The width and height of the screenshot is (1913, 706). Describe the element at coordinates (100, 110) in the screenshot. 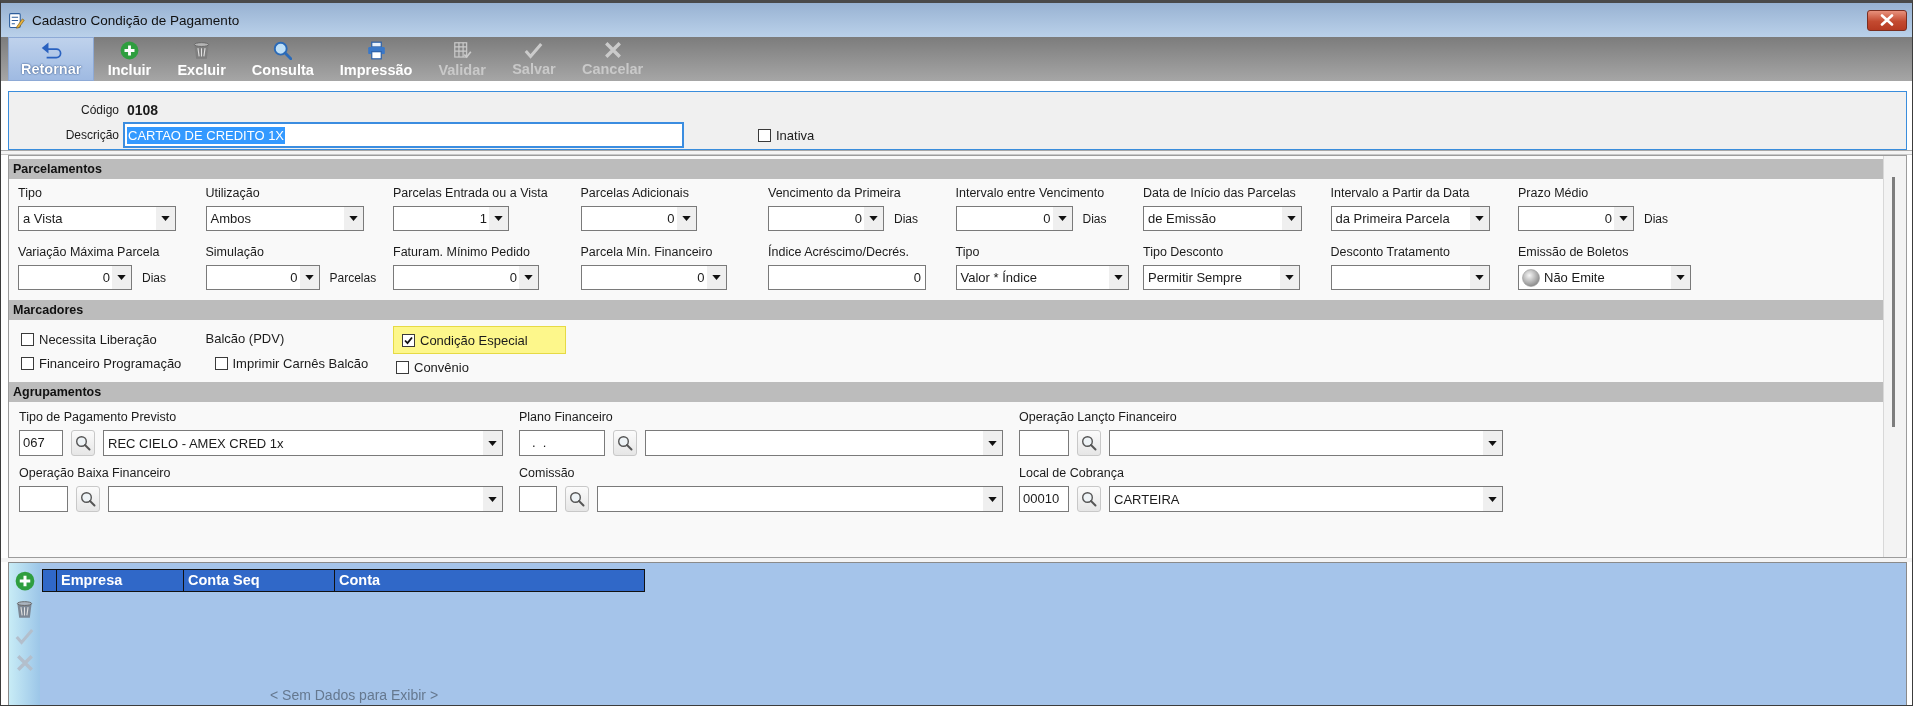

I see `field-label: Código` at that location.